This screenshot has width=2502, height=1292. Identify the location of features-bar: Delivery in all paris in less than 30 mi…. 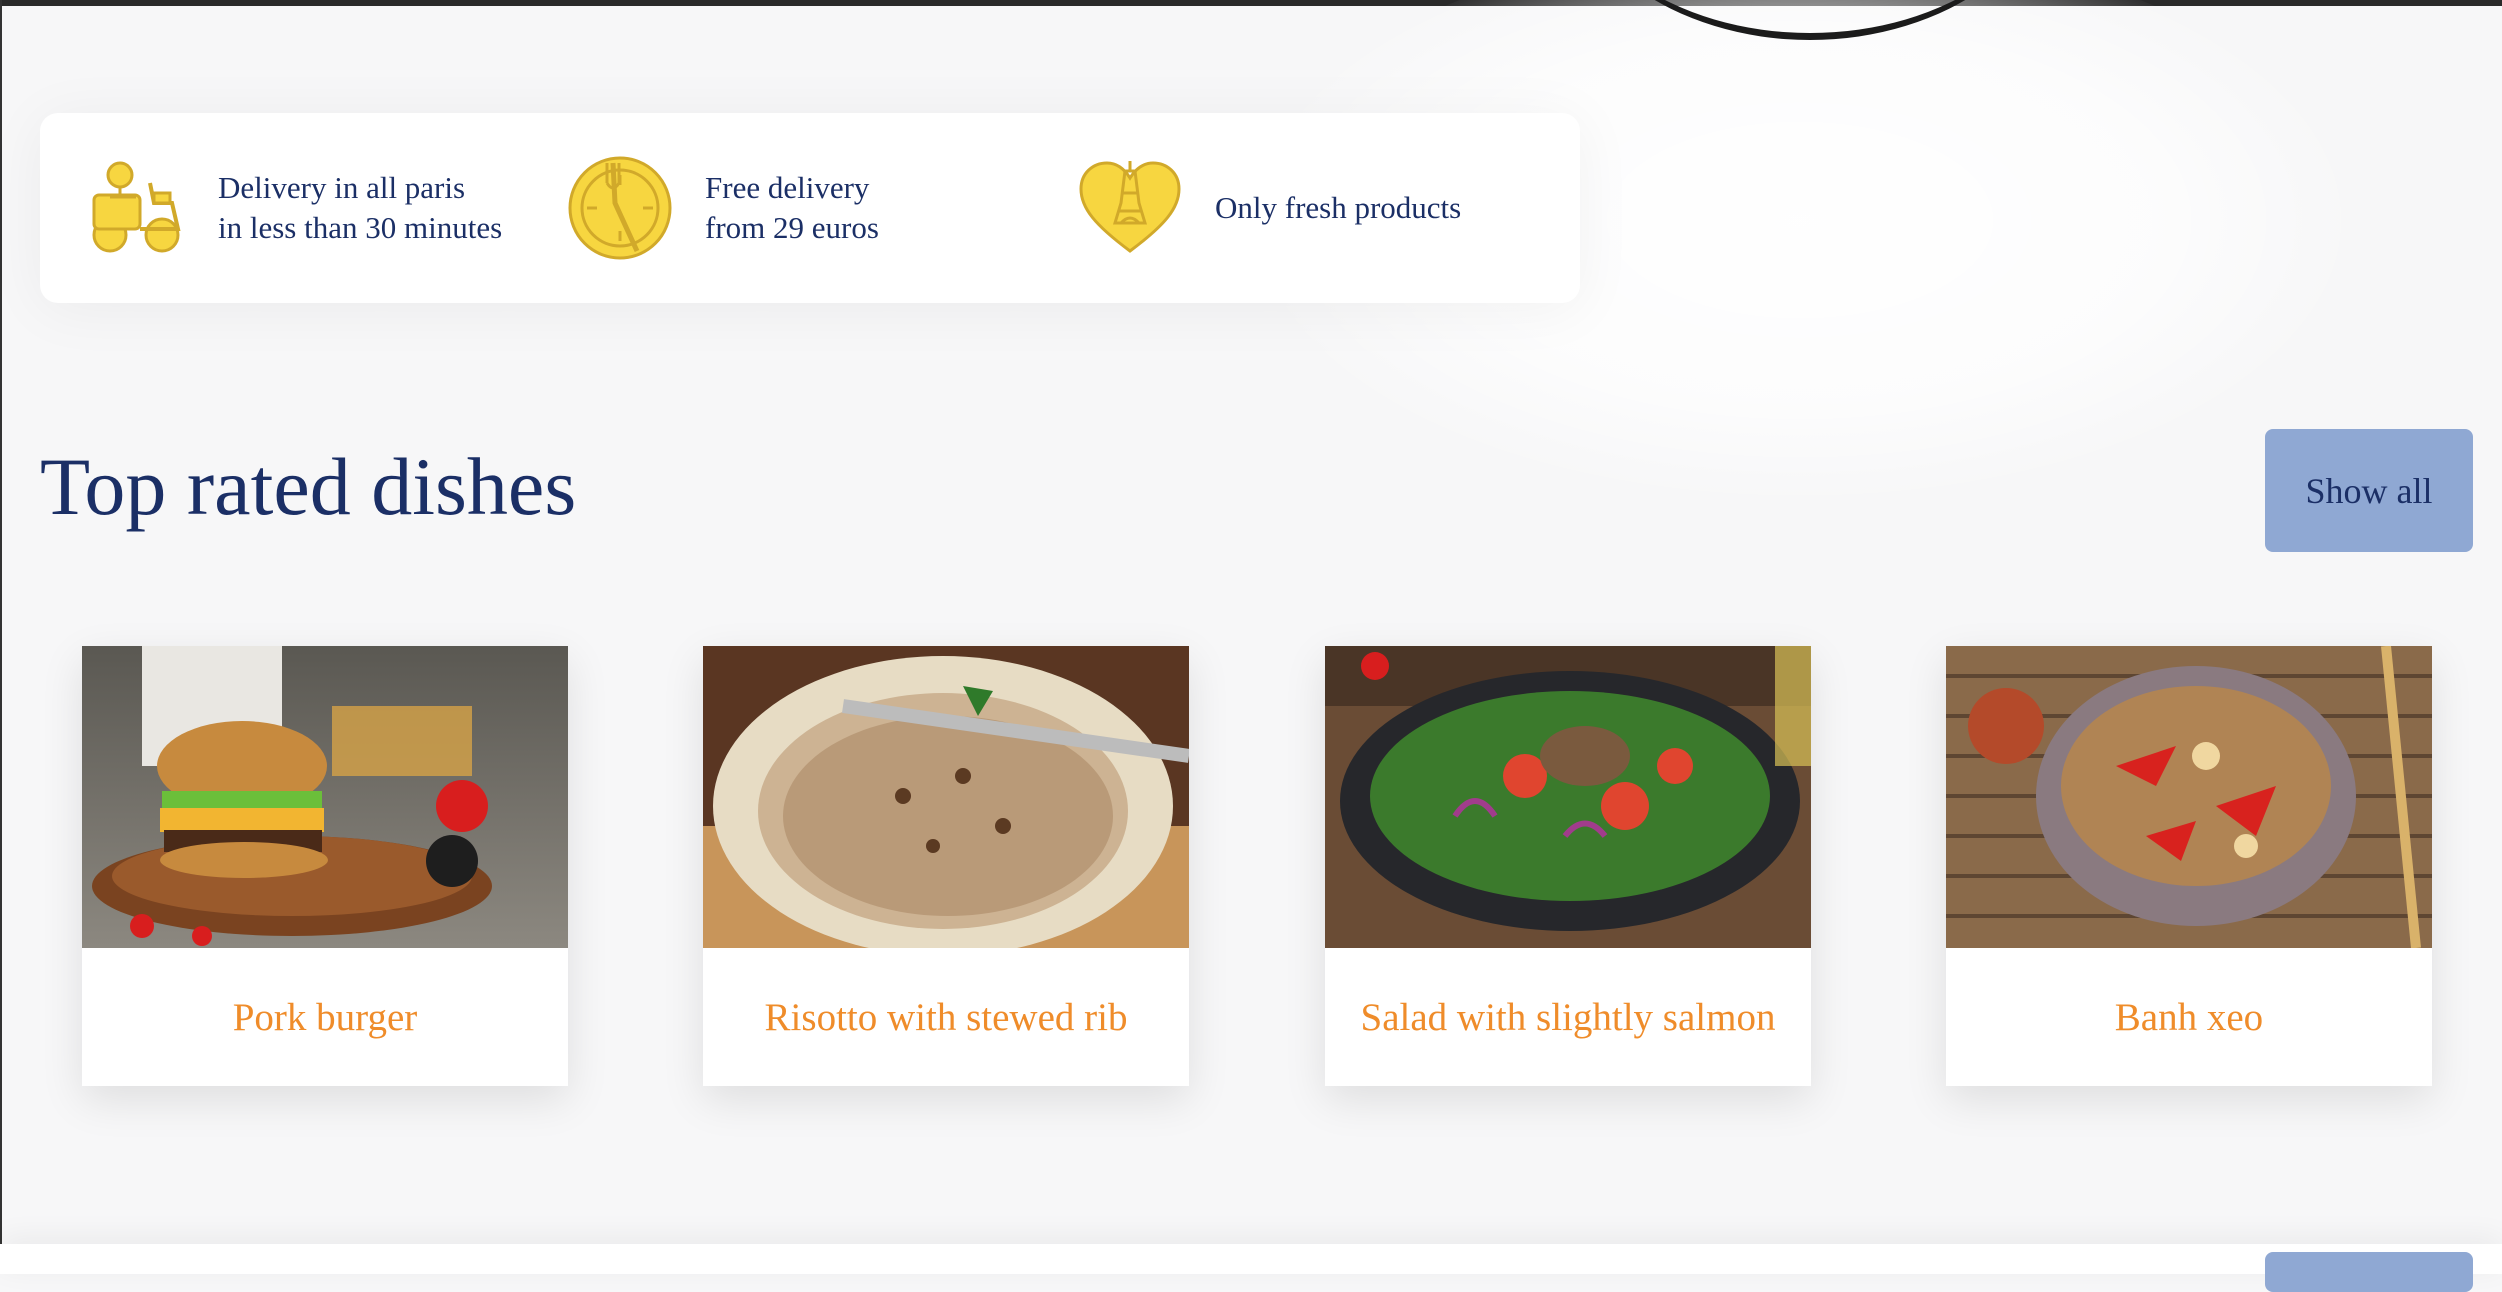
(810, 208).